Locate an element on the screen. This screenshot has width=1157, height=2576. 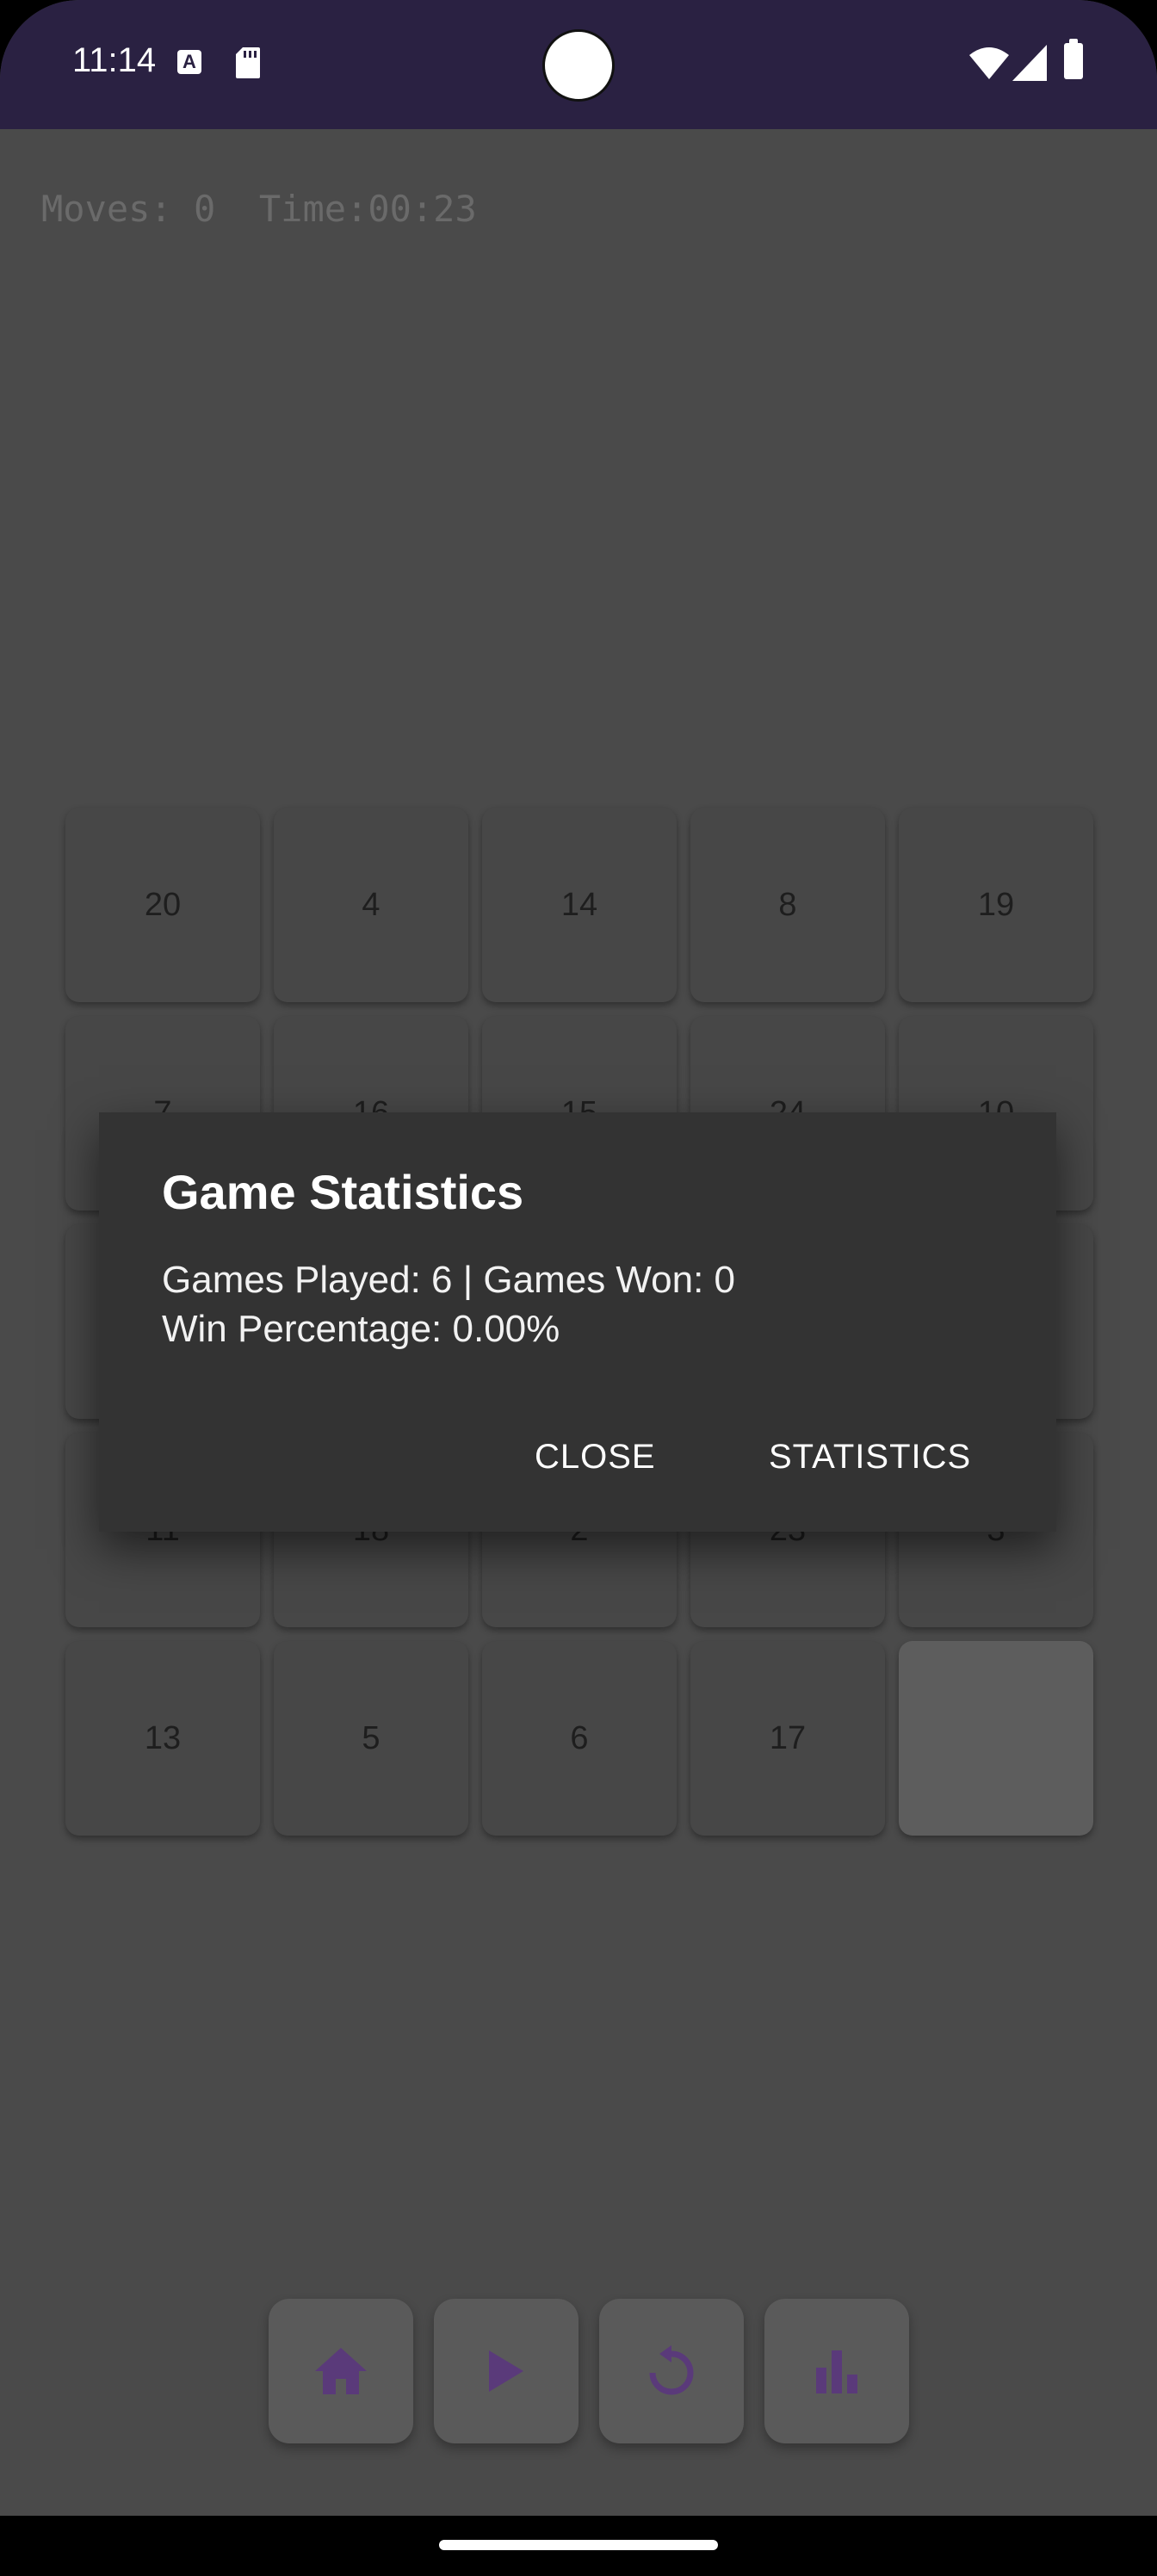
battery-icon is located at coordinates (1074, 59).